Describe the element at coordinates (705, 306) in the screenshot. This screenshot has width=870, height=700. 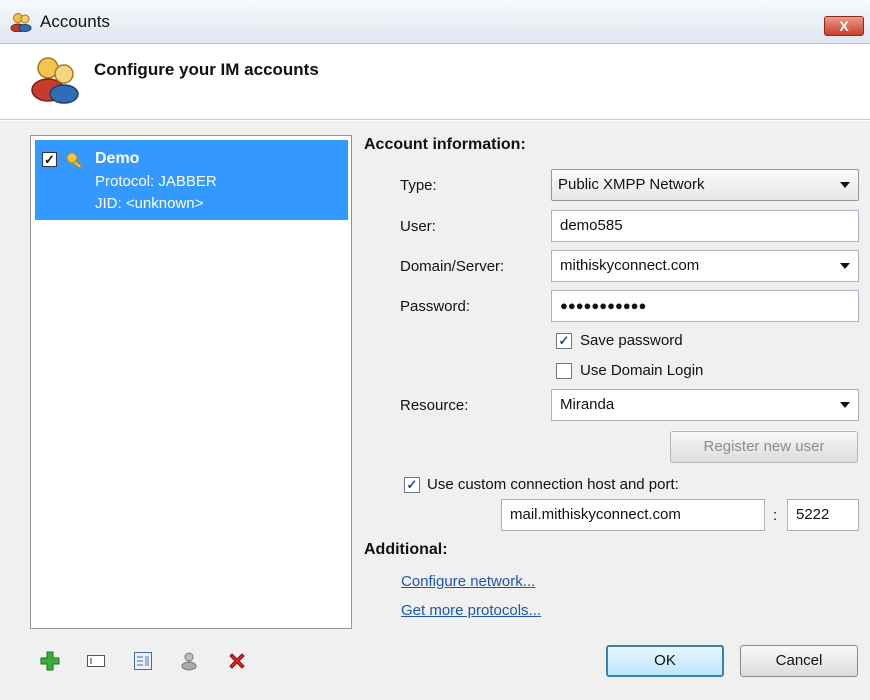
I see `password-input: ●●●●●●●●●●●` at that location.